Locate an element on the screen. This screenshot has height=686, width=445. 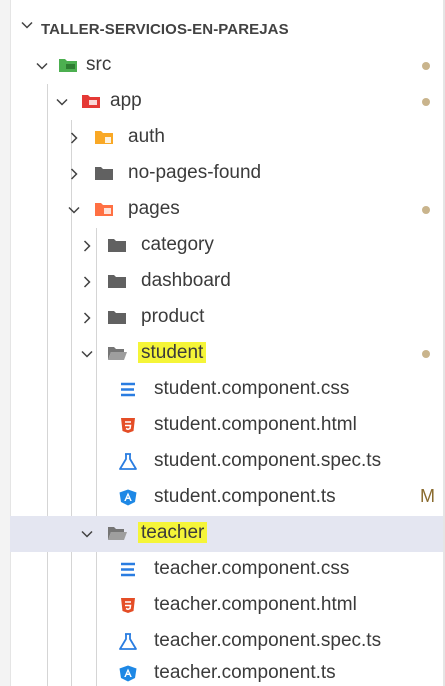
root-folder-title: TALLER-SERVICIOS-EN-PAREJAS is located at coordinates (165, 29).